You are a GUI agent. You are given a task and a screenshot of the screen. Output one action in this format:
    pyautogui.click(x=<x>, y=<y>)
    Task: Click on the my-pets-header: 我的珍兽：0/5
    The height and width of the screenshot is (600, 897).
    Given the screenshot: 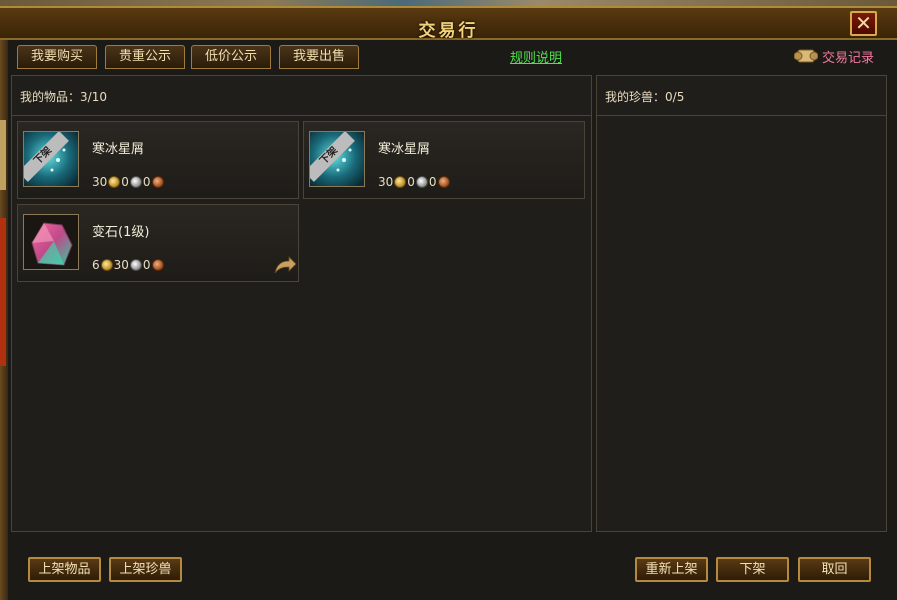 What is the action you would take?
    pyautogui.click(x=741, y=96)
    